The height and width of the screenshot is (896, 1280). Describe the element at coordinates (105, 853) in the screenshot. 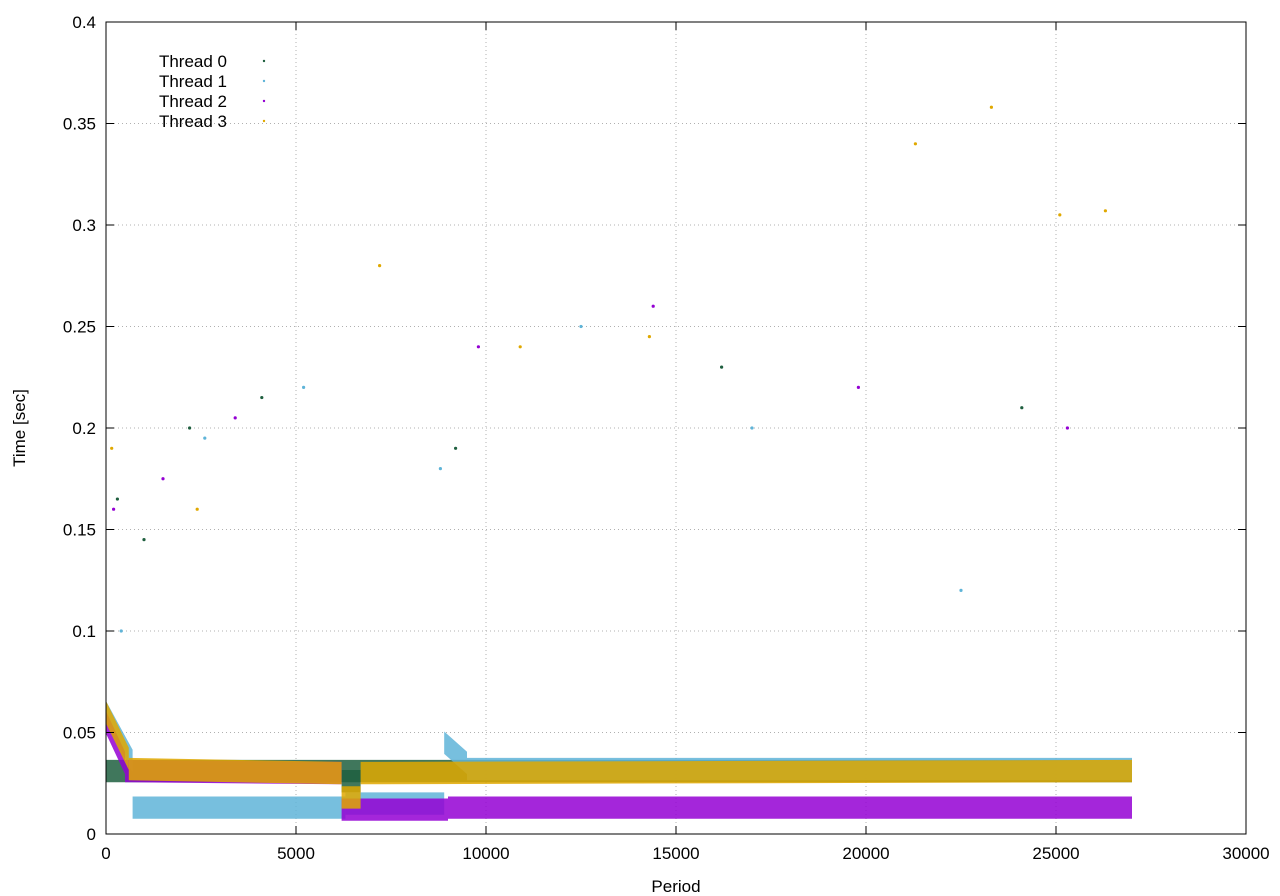

I see `x-tick-label: 0` at that location.